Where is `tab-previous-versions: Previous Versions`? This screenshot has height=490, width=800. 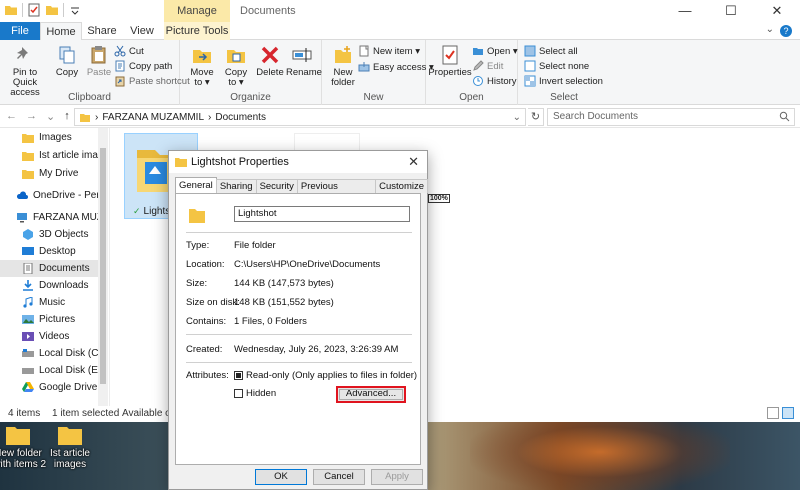
tab-previous-versions: Previous Versions is located at coordinates (336, 192).